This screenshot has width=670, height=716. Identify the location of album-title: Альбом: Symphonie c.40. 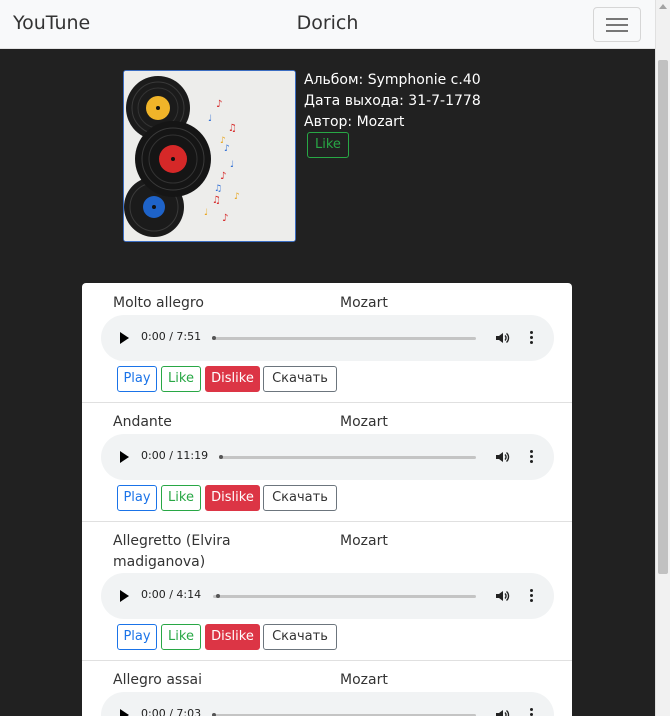
(392, 80).